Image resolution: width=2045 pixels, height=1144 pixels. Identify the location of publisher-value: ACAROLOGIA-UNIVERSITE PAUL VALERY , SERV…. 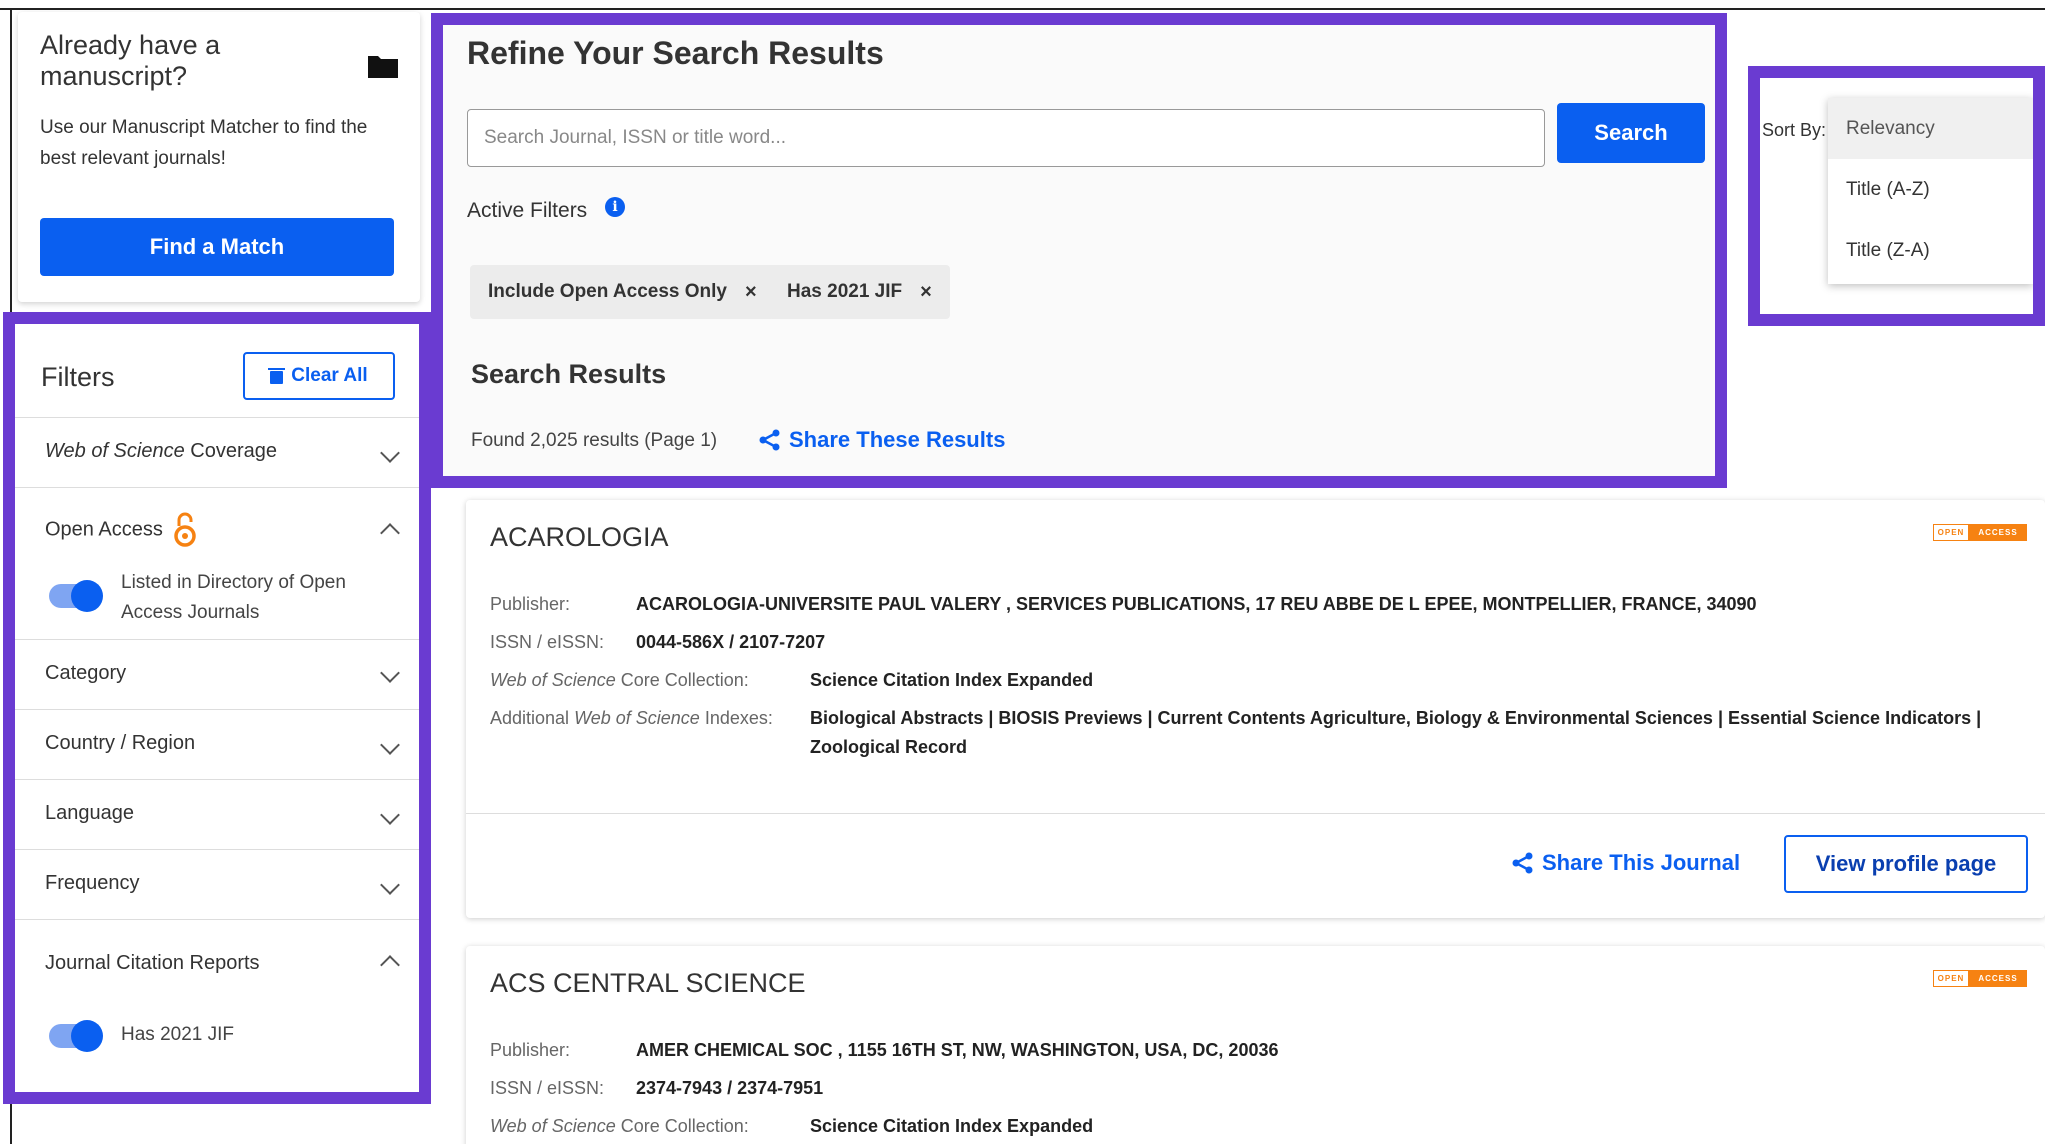
(1196, 604).